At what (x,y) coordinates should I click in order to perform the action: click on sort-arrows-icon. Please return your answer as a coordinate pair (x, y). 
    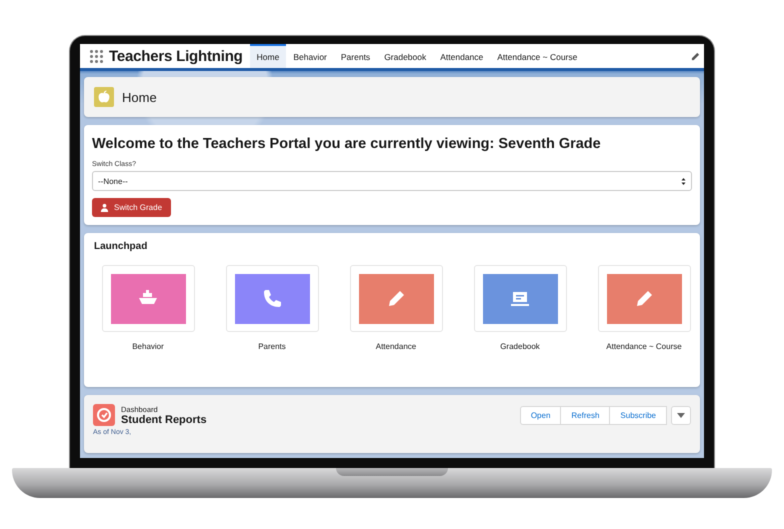
    Looking at the image, I should click on (683, 181).